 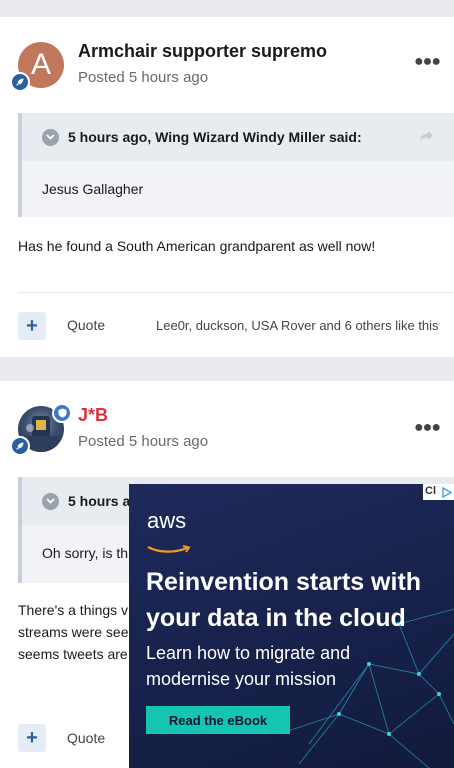 What do you see at coordinates (169, 534) in the screenshot?
I see `aws-logo: aws` at bounding box center [169, 534].